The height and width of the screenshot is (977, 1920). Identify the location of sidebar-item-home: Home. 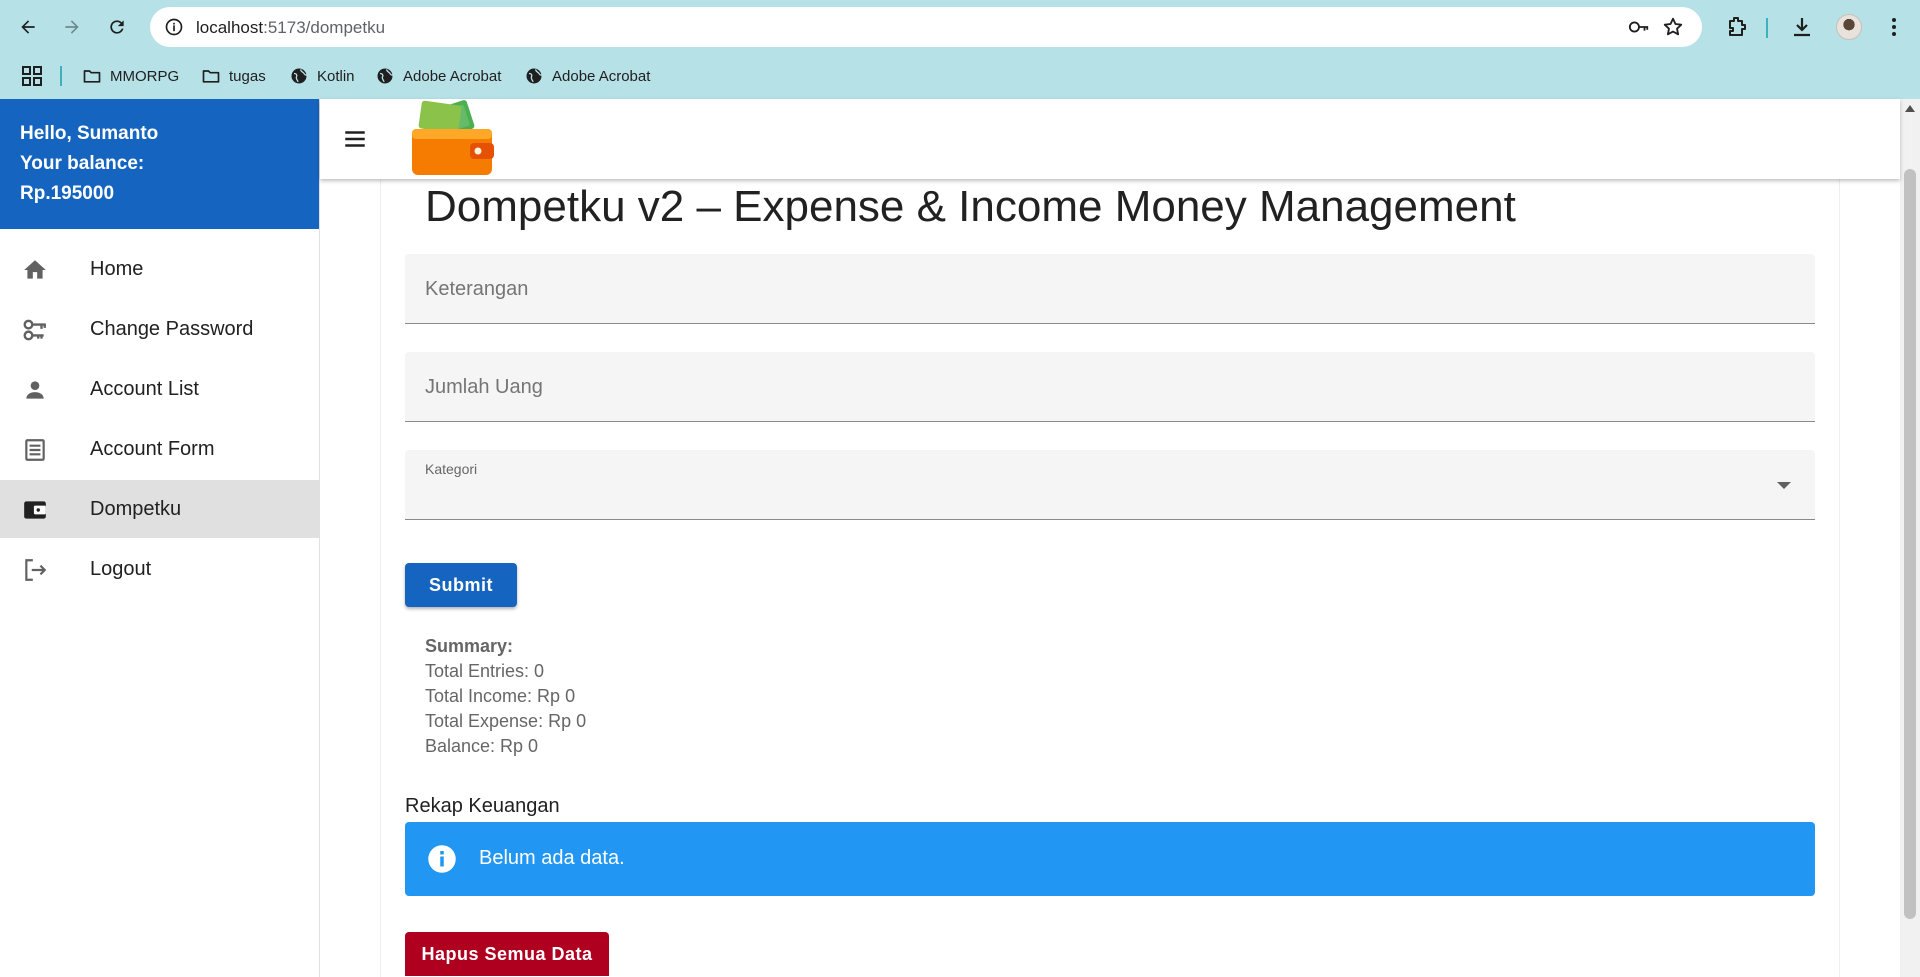
(159, 269).